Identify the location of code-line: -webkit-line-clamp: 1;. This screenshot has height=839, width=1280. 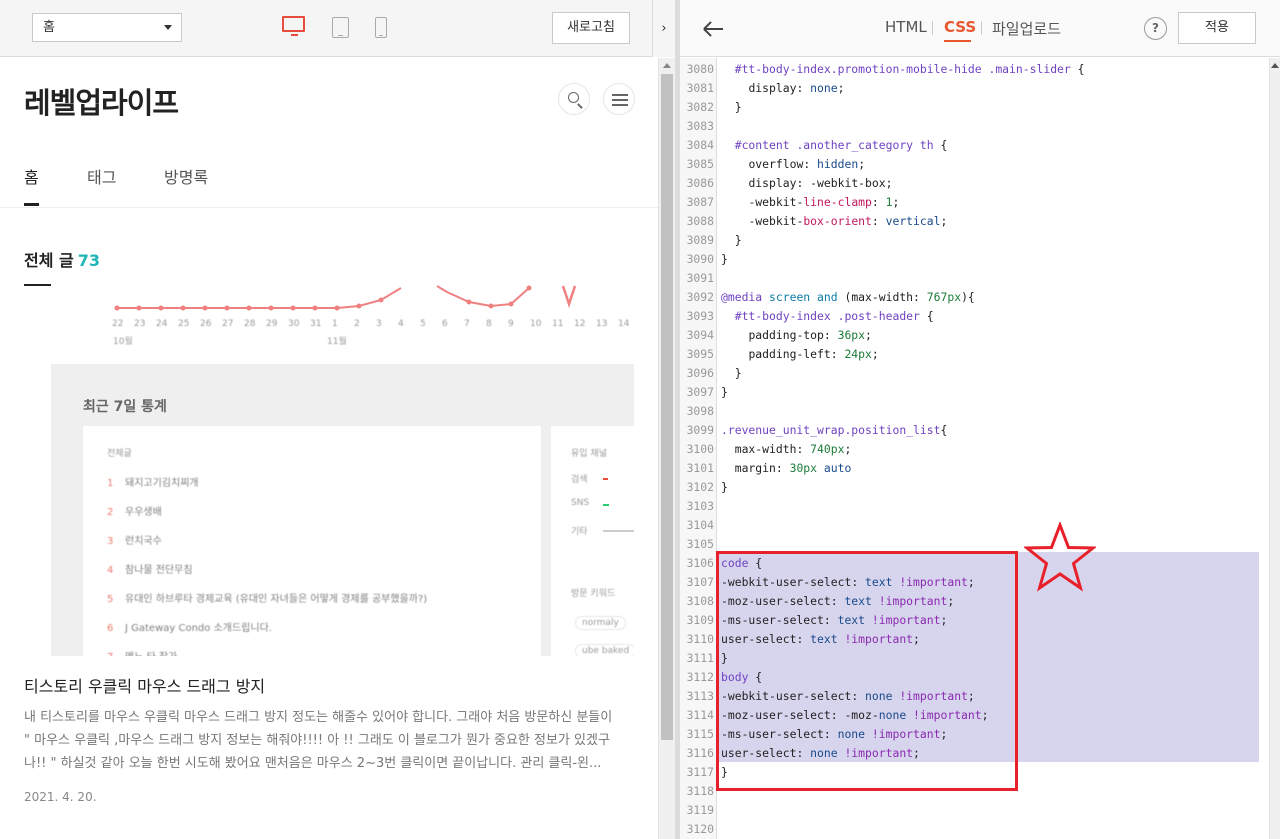
(810, 202).